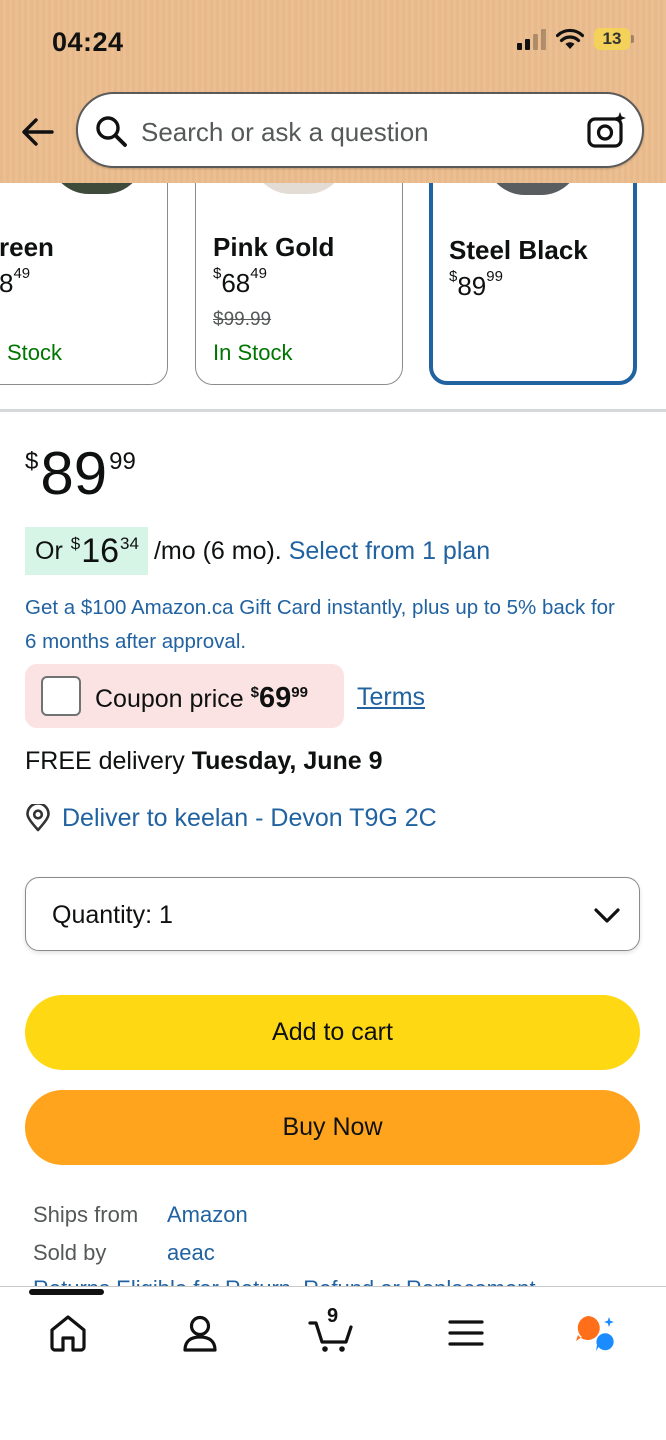 This screenshot has width=666, height=1440. What do you see at coordinates (140, 1215) in the screenshot?
I see `ships-from-row: Ships from Amazon` at bounding box center [140, 1215].